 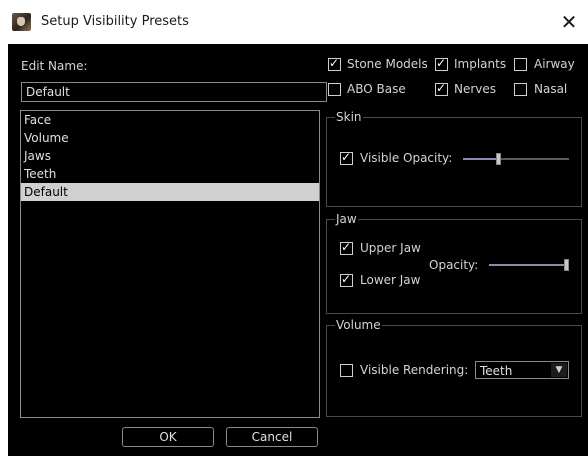 I want to click on upper-jaw-checkbox, so click(x=346, y=247).